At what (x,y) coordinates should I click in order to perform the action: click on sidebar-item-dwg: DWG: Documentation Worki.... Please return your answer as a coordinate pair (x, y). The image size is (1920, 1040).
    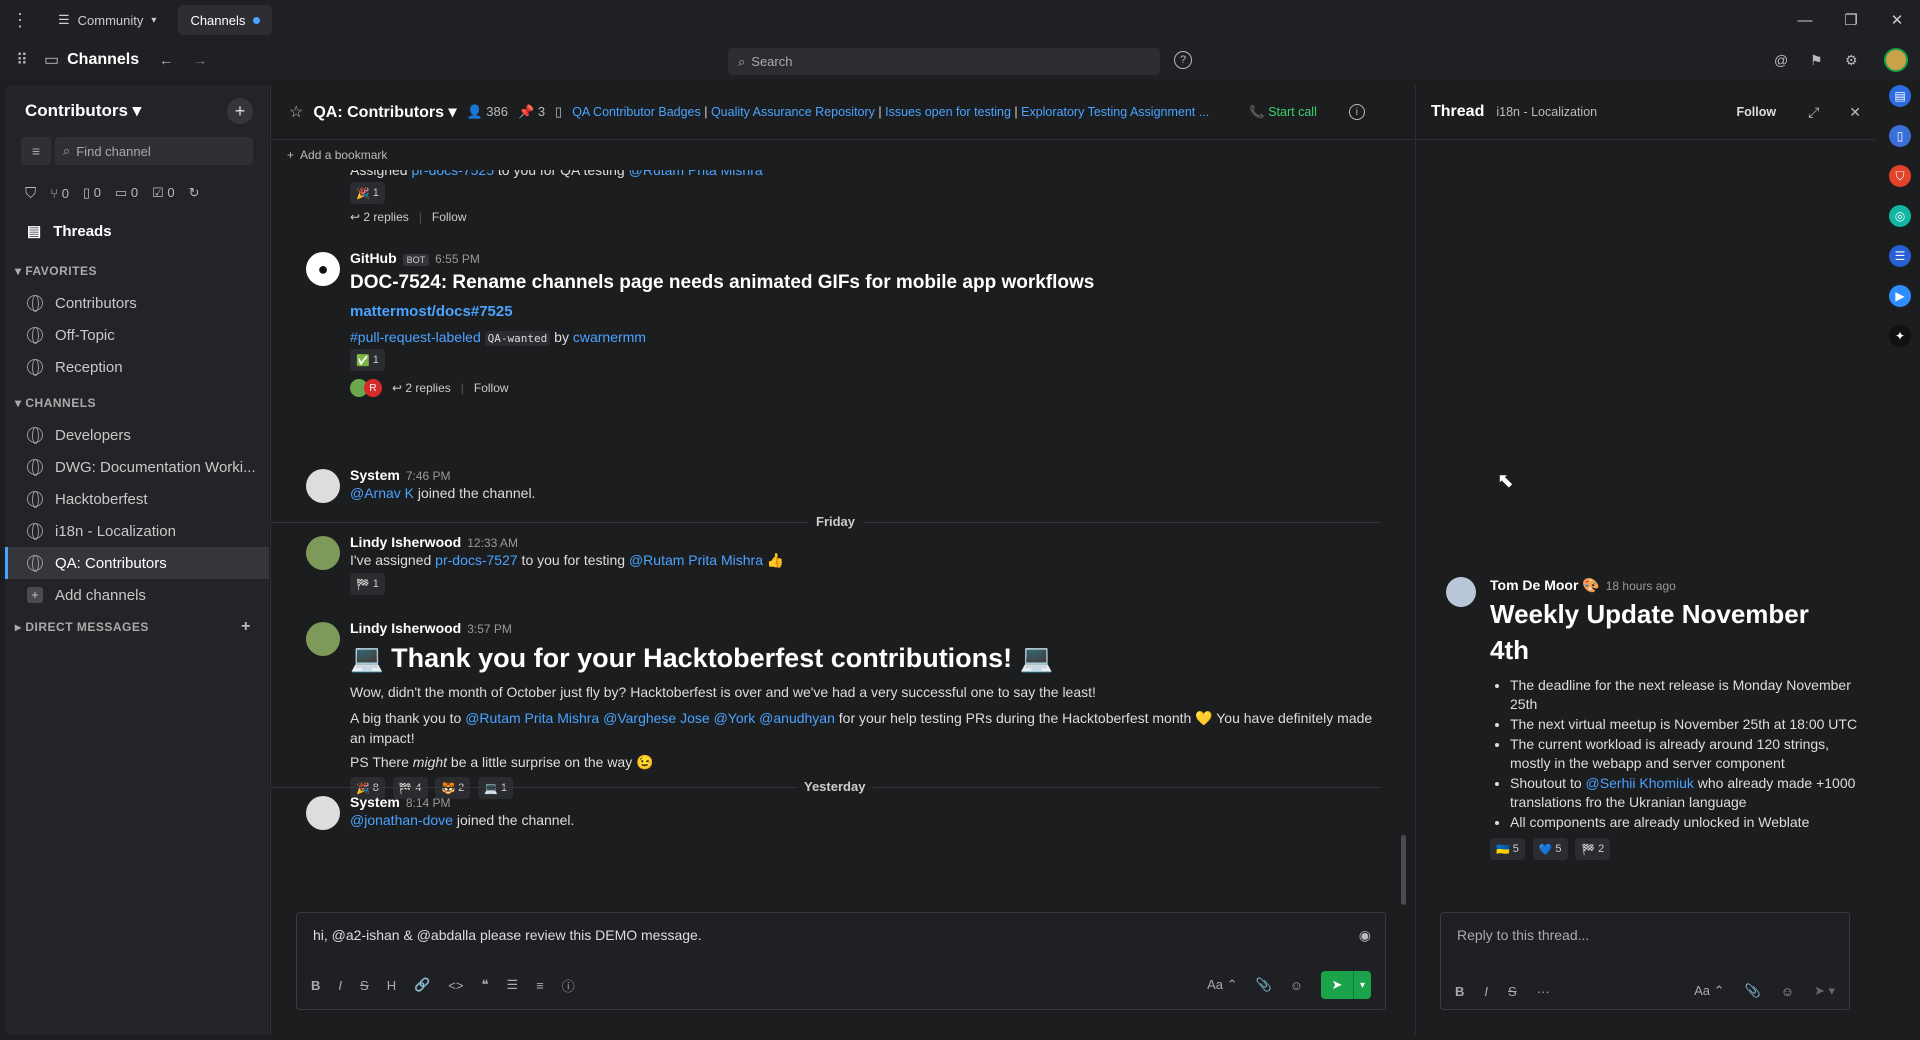
    Looking at the image, I should click on (137, 467).